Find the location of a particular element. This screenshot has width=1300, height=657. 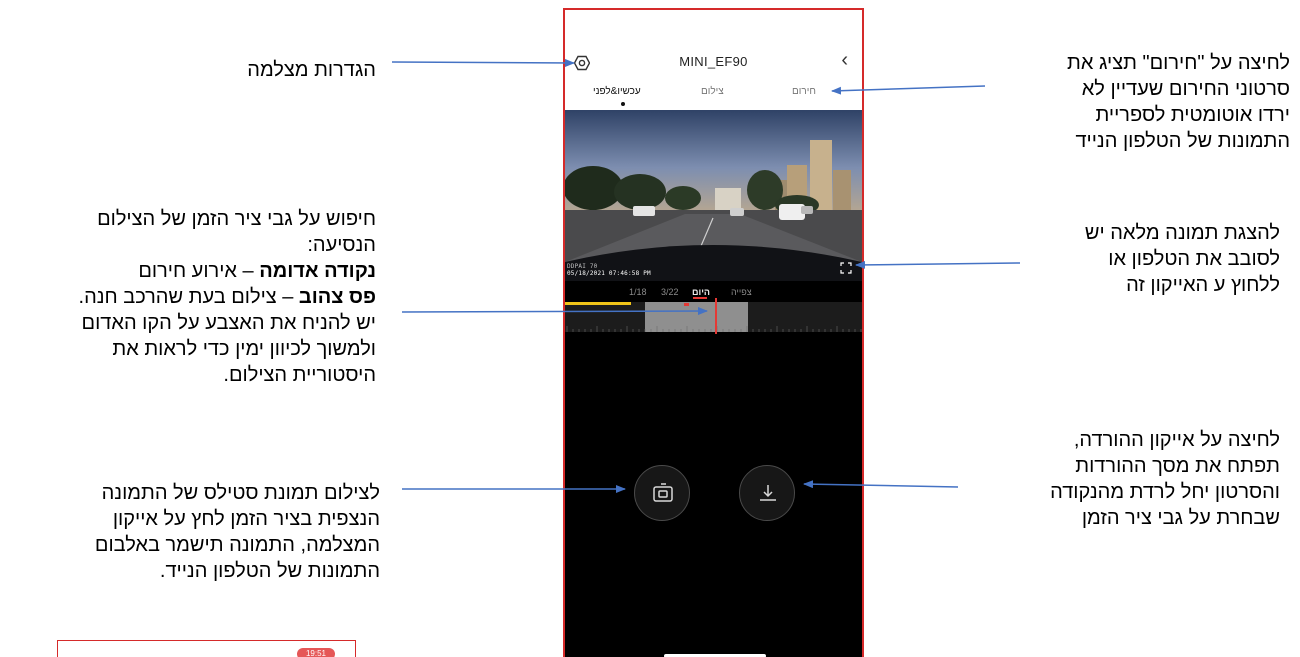

snapshot-line: המצלמה, התמונה תישמר באלבום is located at coordinates (237, 545).